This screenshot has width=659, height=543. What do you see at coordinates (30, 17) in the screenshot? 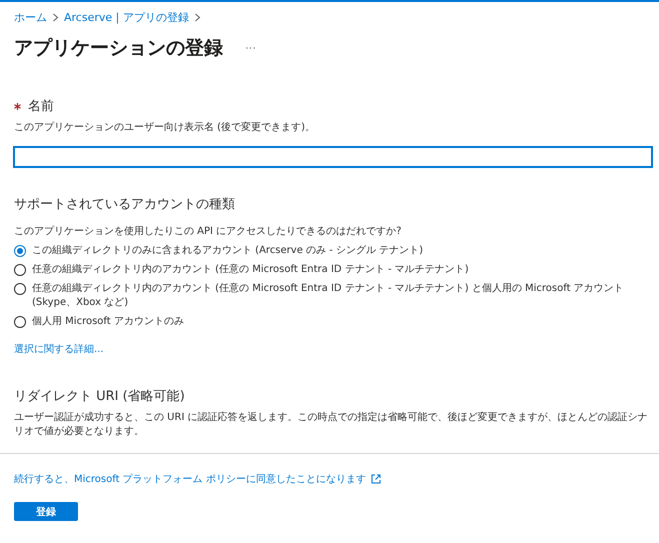
I see `breadcrumb-link: ホーム` at bounding box center [30, 17].